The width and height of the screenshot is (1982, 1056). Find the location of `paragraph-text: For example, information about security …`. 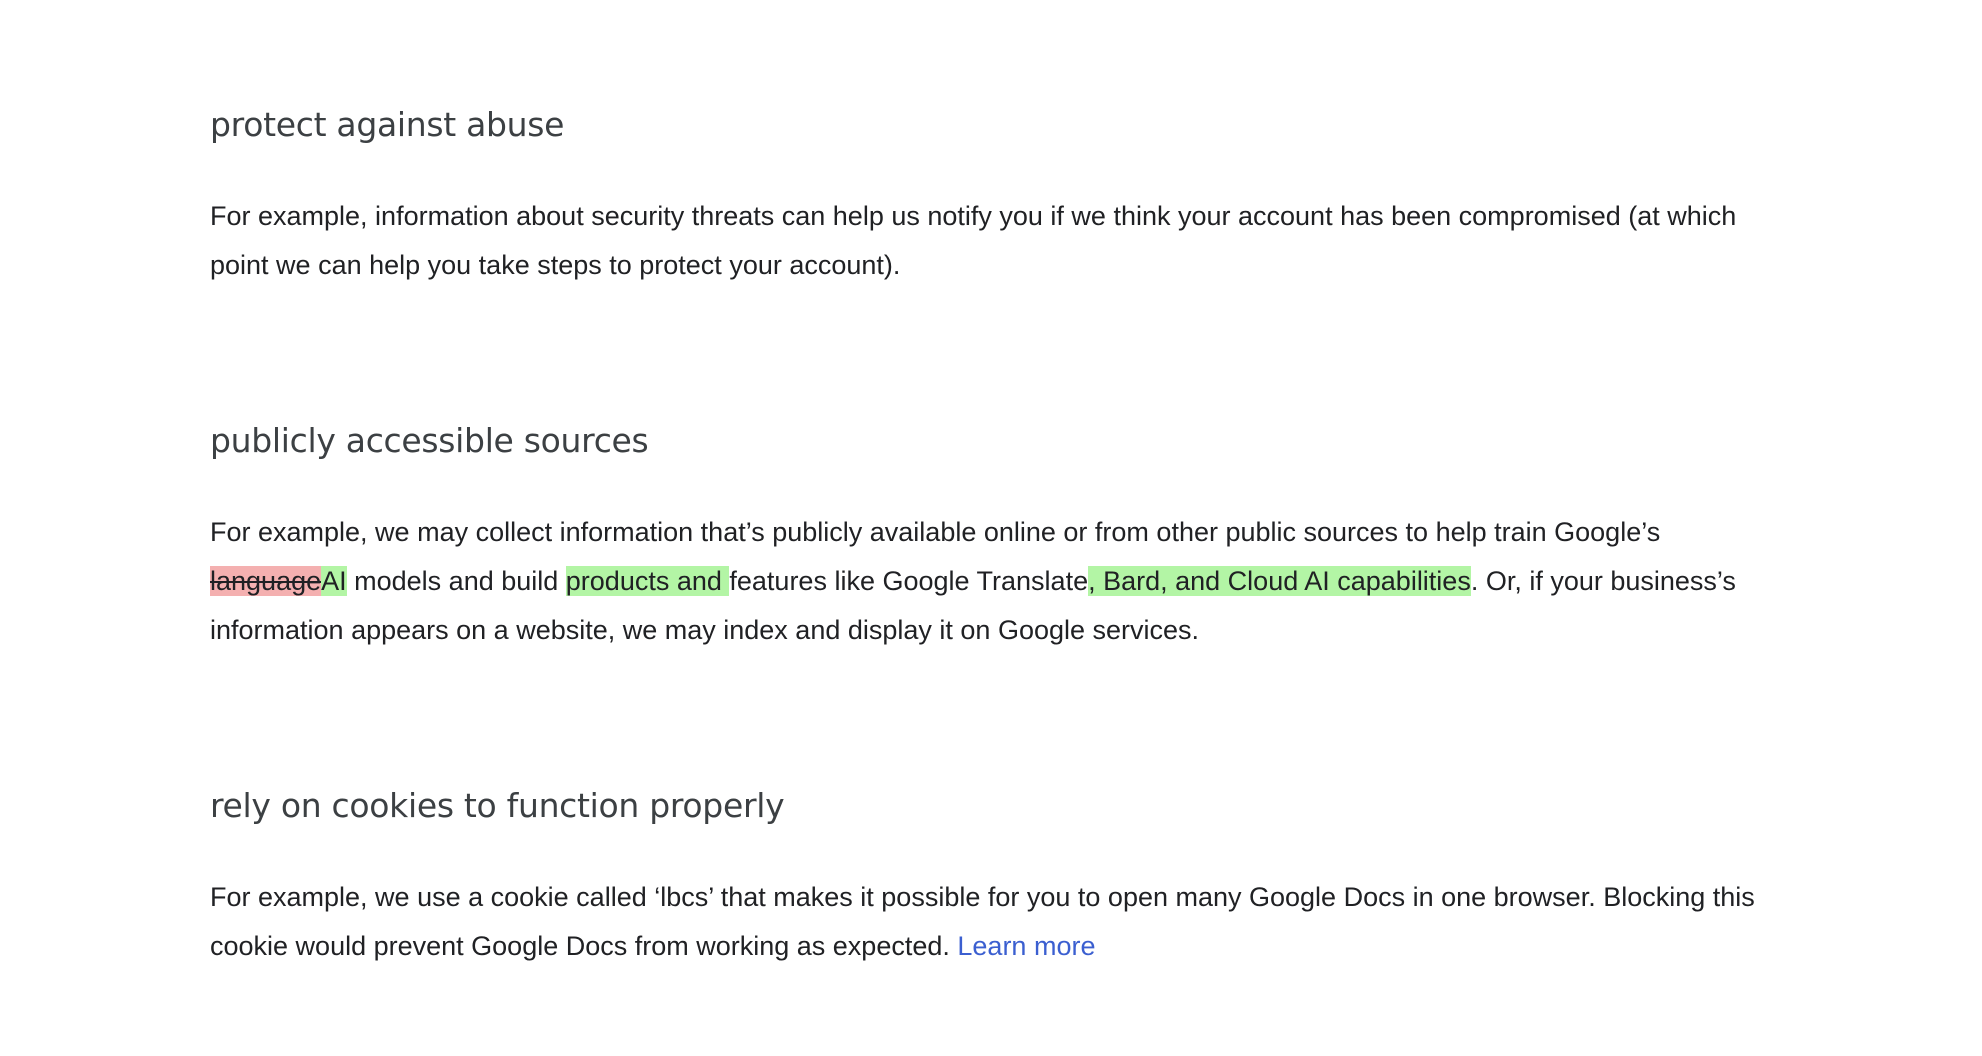

paragraph-text: For example, information about security … is located at coordinates (973, 240).